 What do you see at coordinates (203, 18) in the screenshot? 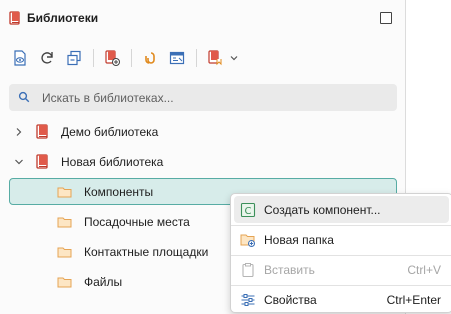
I see `panel-header: Библиотеки` at bounding box center [203, 18].